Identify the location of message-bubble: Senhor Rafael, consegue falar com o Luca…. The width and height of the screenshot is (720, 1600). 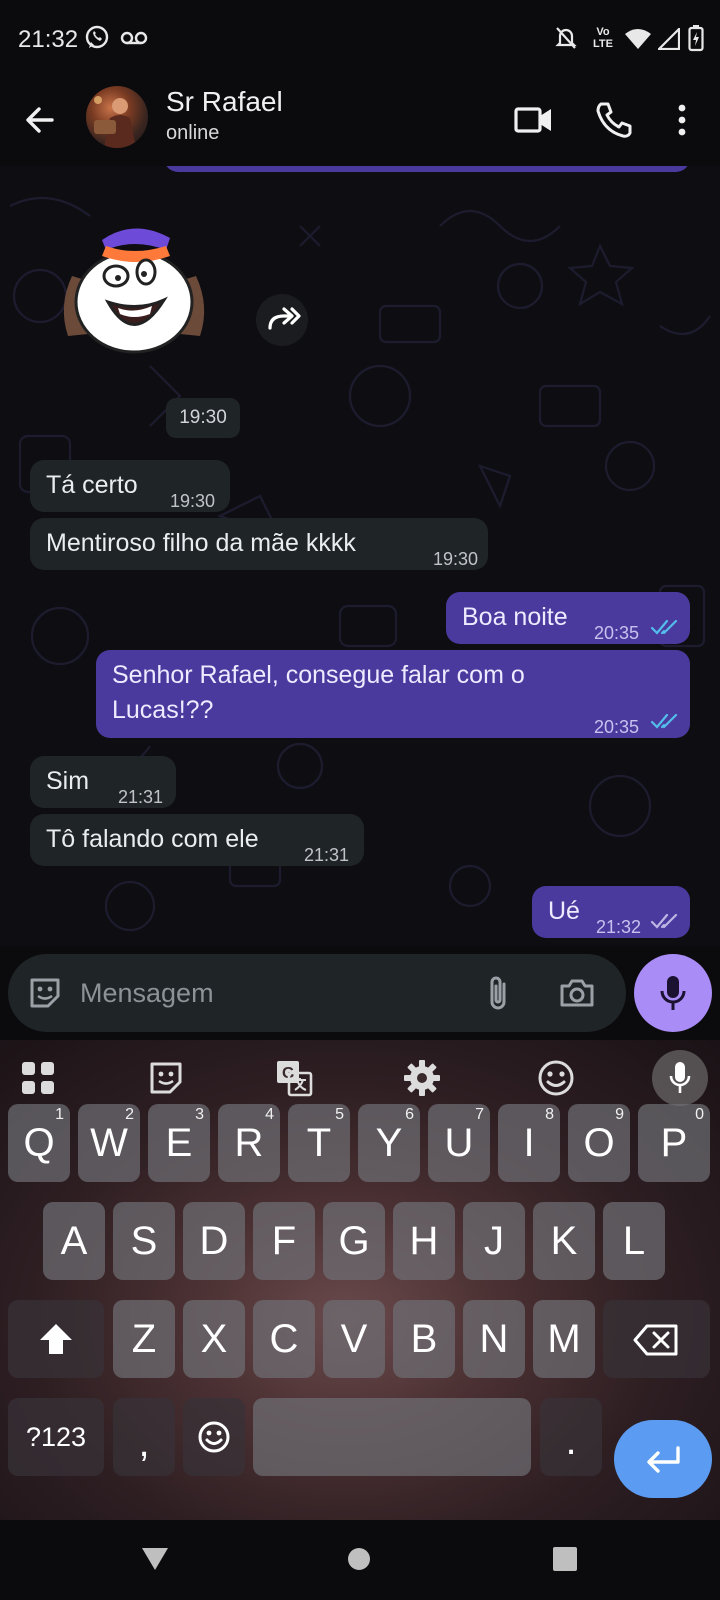
(393, 694).